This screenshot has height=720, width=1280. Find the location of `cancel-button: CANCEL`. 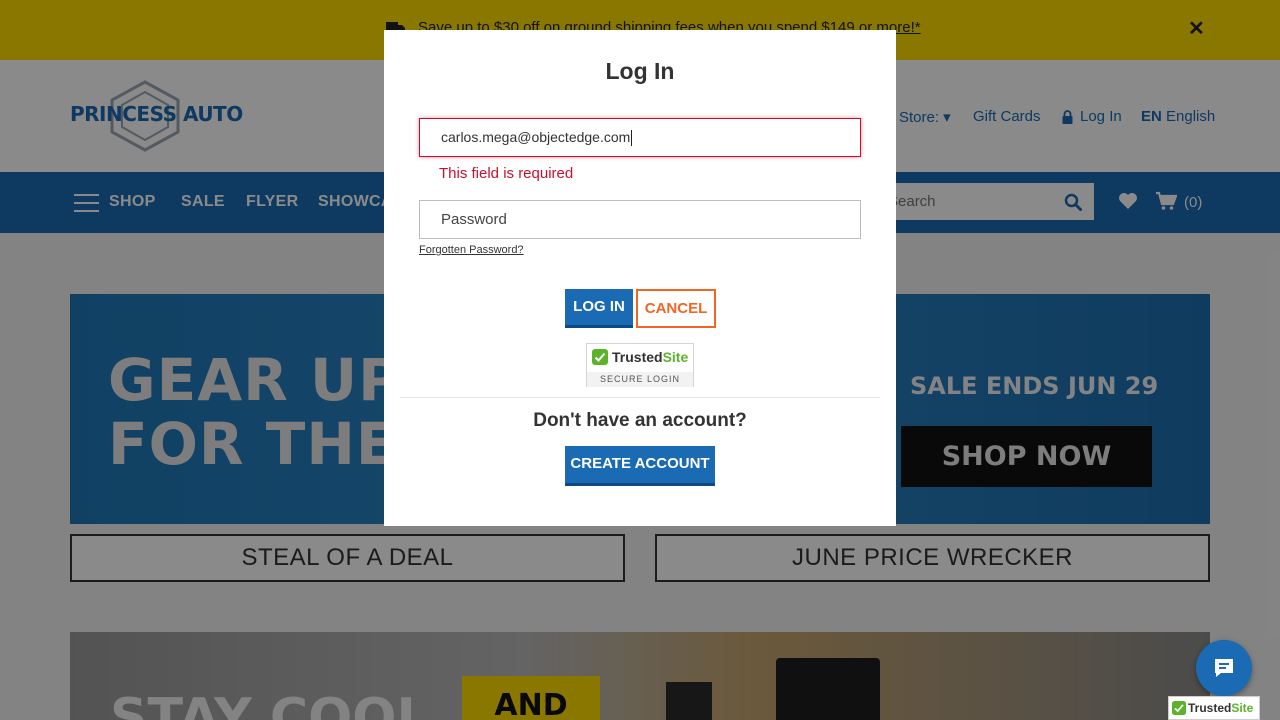

cancel-button: CANCEL is located at coordinates (676, 308).